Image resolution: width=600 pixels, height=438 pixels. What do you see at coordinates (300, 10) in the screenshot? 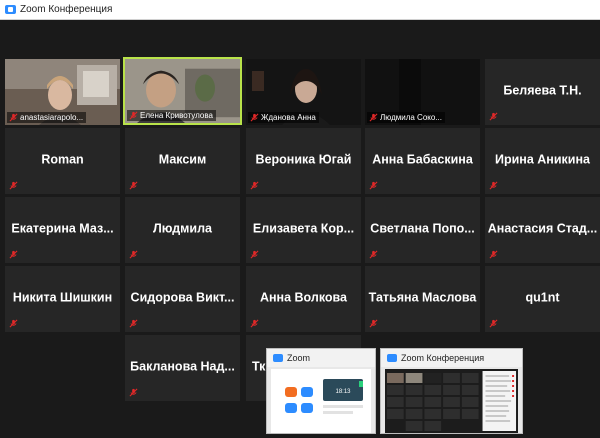
I see `window-titlebar: Zoom Конференция` at bounding box center [300, 10].